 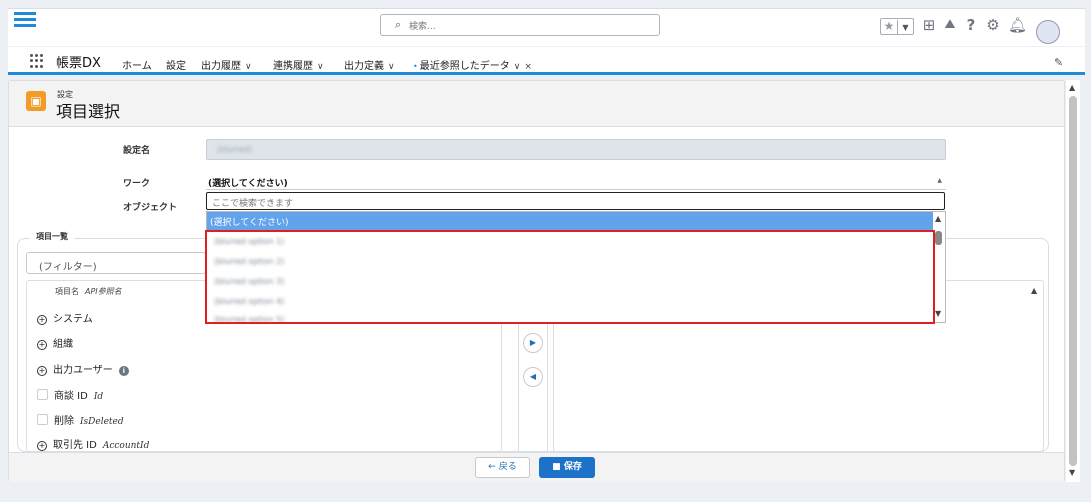 I want to click on app-launcher-icon, so click(x=37, y=61).